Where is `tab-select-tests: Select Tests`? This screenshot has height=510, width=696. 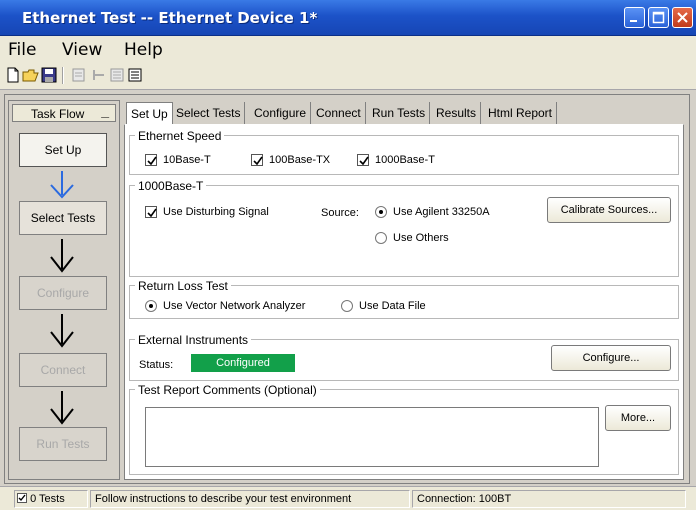
tab-select-tests: Select Tests is located at coordinates (209, 113).